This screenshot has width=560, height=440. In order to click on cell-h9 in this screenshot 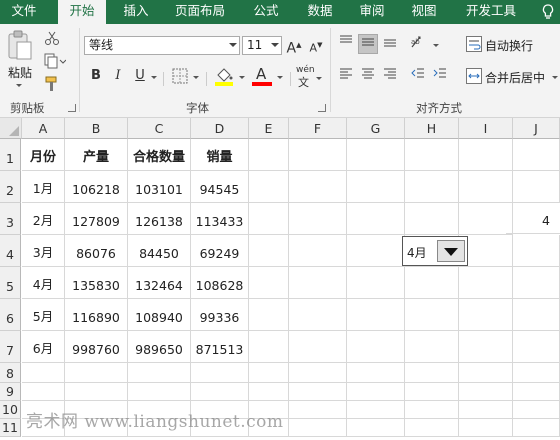, I will do `click(432, 392)`.